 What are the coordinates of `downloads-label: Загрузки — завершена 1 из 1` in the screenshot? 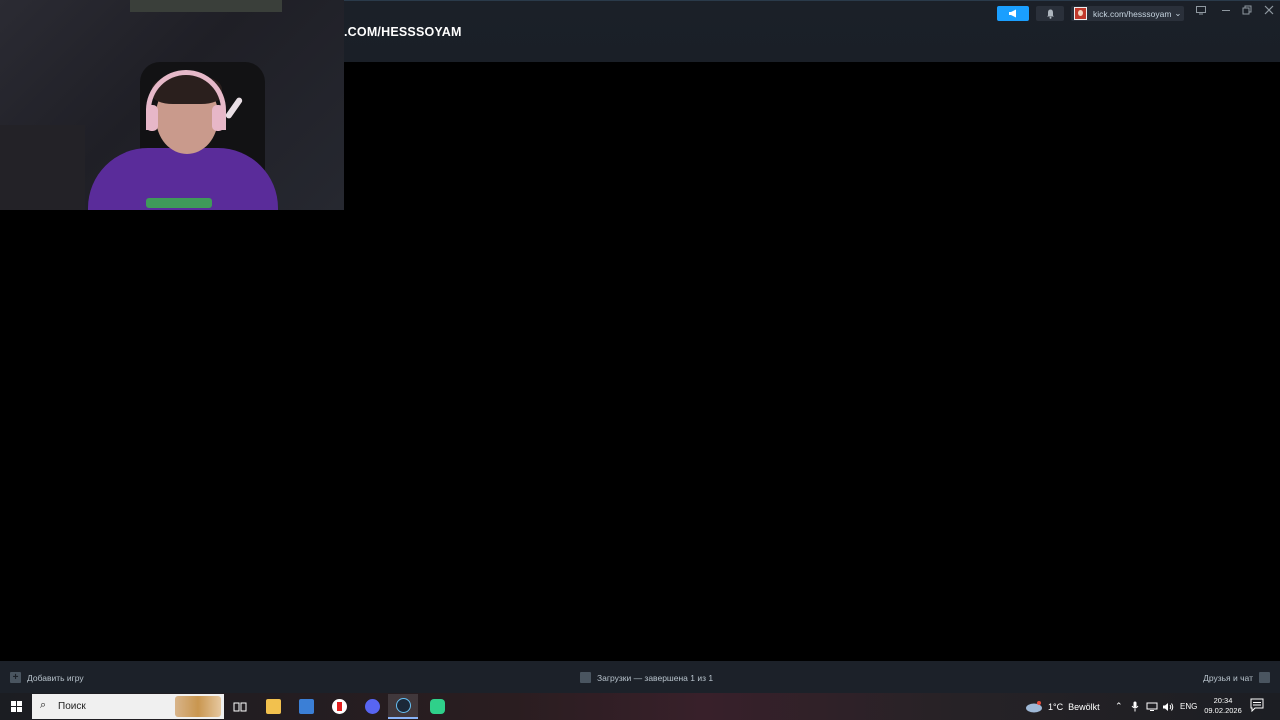 It's located at (655, 677).